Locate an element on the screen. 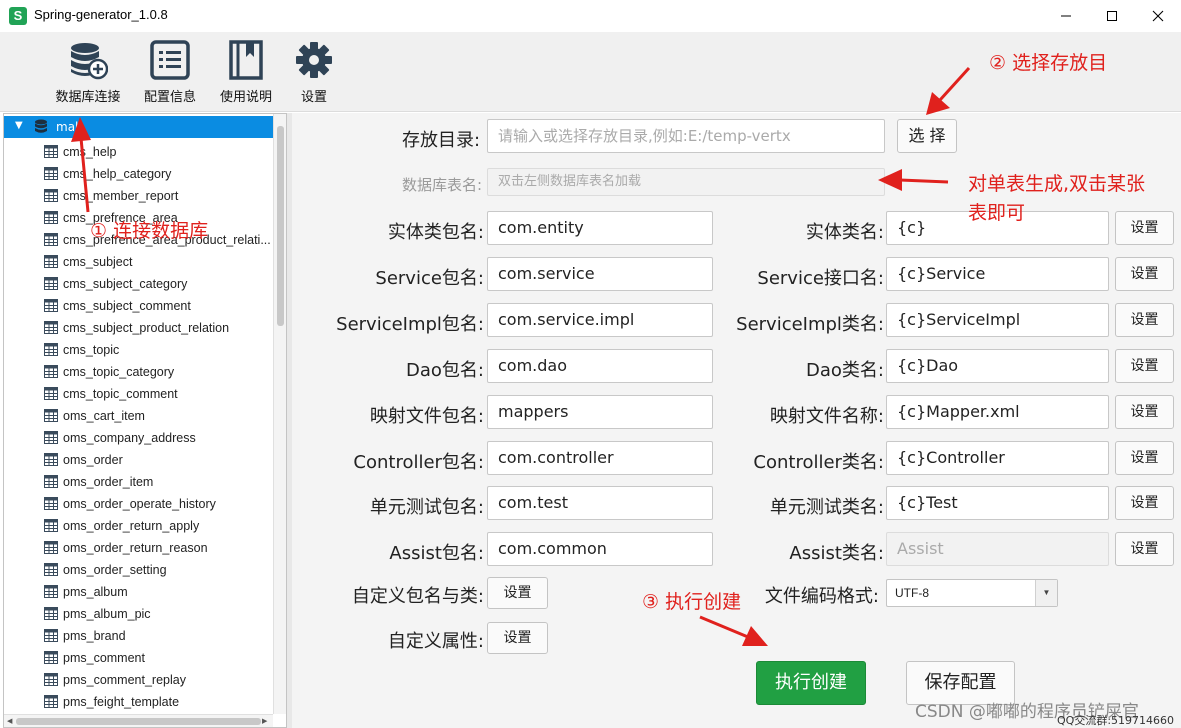 Image resolution: width=1181 pixels, height=728 pixels. close-button is located at coordinates (1158, 16).